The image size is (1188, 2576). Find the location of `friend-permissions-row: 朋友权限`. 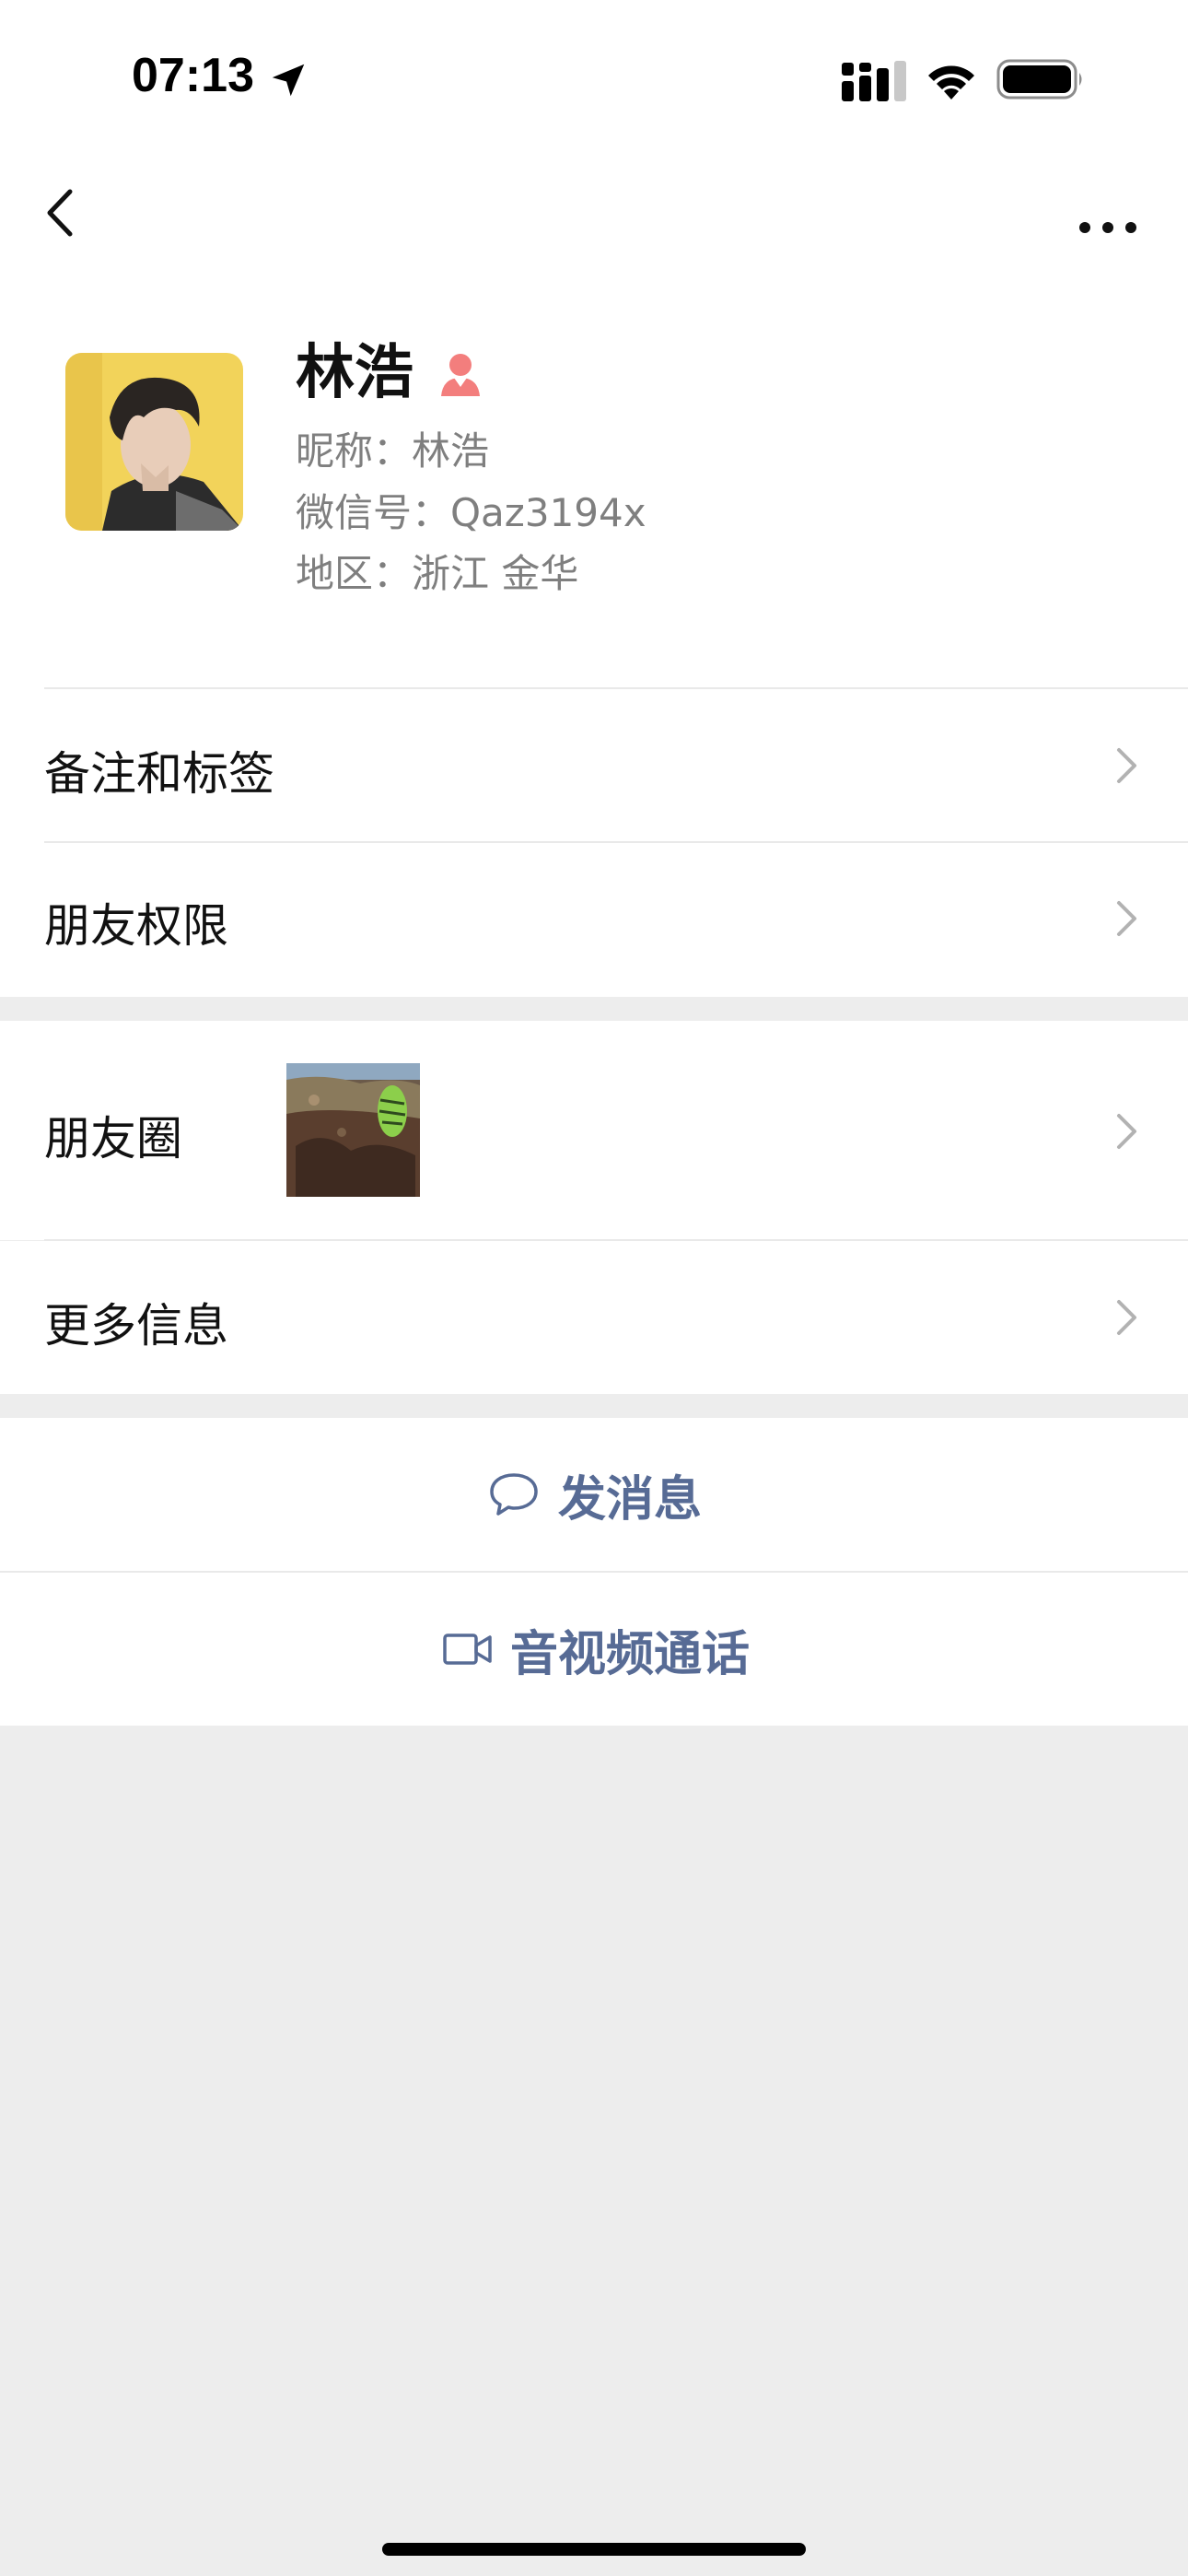

friend-permissions-row: 朋友权限 is located at coordinates (594, 919).